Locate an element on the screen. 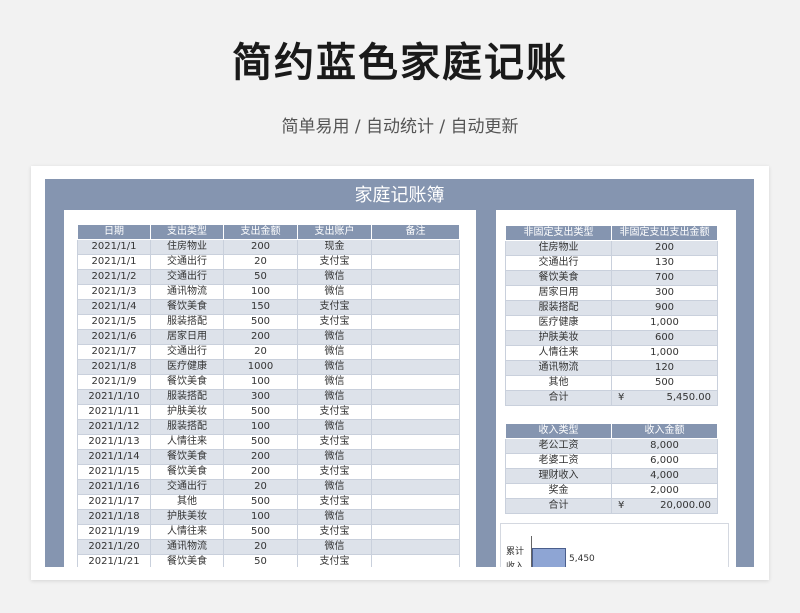 The image size is (800, 613). expense-summary-cell: 住房物业 is located at coordinates (558, 248).